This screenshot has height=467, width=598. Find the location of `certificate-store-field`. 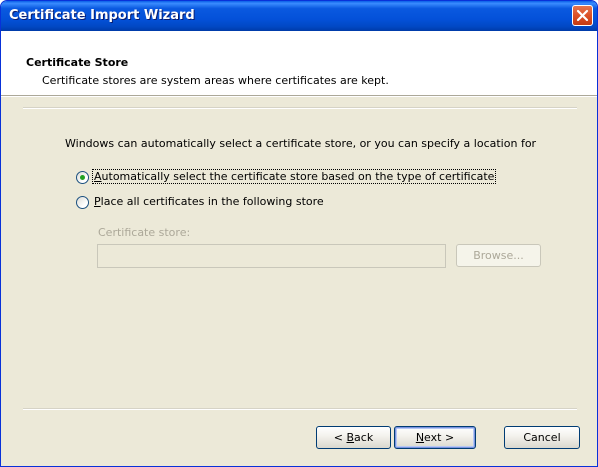

certificate-store-field is located at coordinates (271, 256).